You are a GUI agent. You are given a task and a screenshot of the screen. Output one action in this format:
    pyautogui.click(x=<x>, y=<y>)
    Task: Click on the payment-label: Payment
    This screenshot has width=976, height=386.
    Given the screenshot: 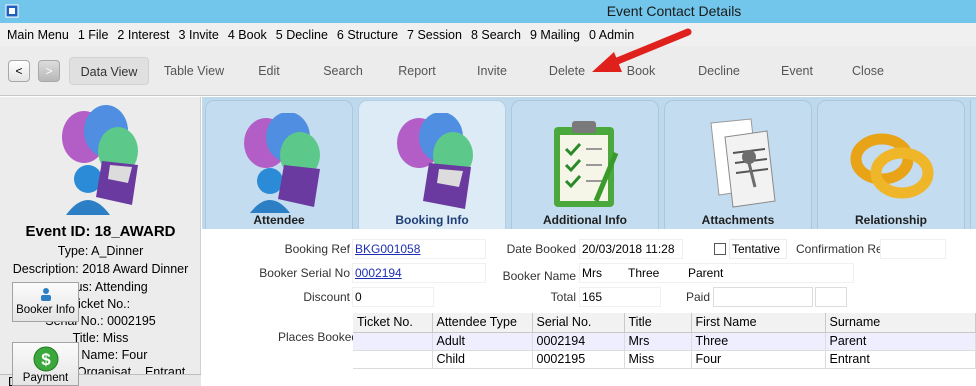 What is the action you would take?
    pyautogui.click(x=45, y=378)
    